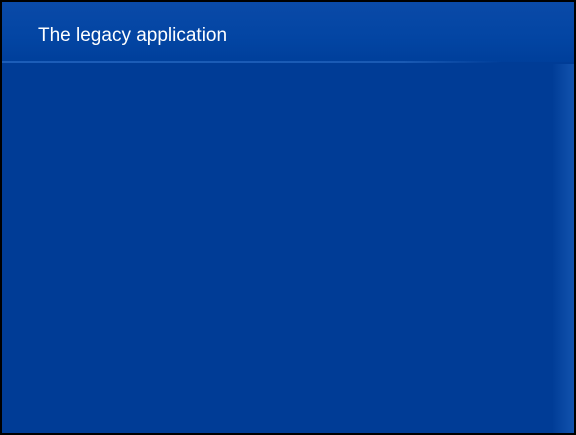 This screenshot has width=576, height=435. What do you see at coordinates (563, 248) in the screenshot?
I see `right-edge-gradient` at bounding box center [563, 248].